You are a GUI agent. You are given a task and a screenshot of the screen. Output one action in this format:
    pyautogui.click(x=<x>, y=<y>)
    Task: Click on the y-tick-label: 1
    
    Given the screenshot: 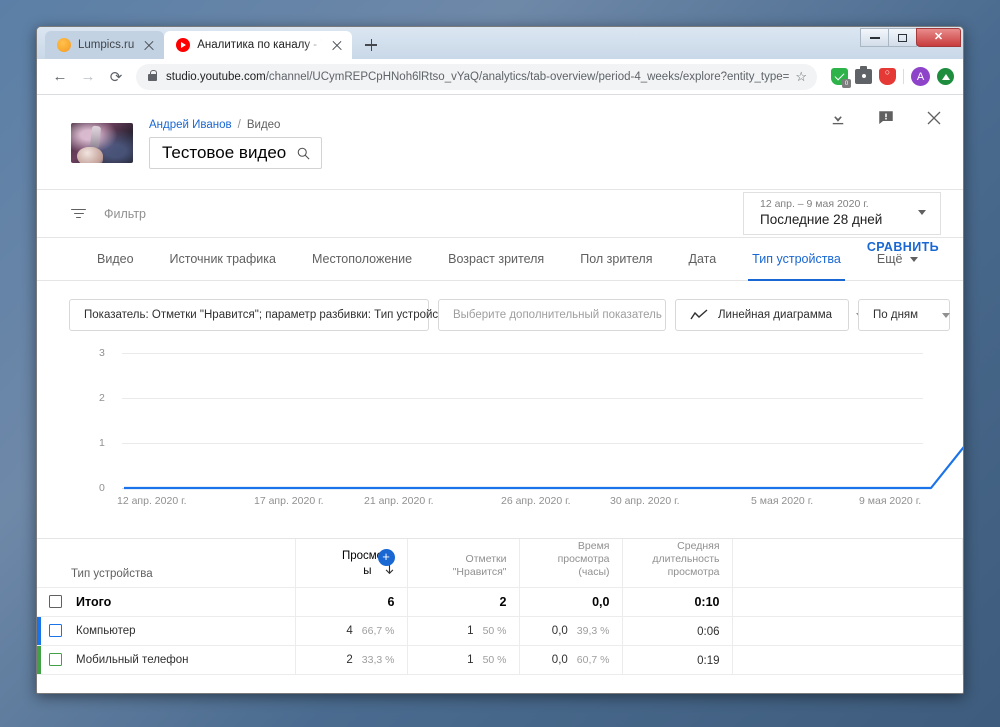 What is the action you would take?
    pyautogui.click(x=102, y=443)
    